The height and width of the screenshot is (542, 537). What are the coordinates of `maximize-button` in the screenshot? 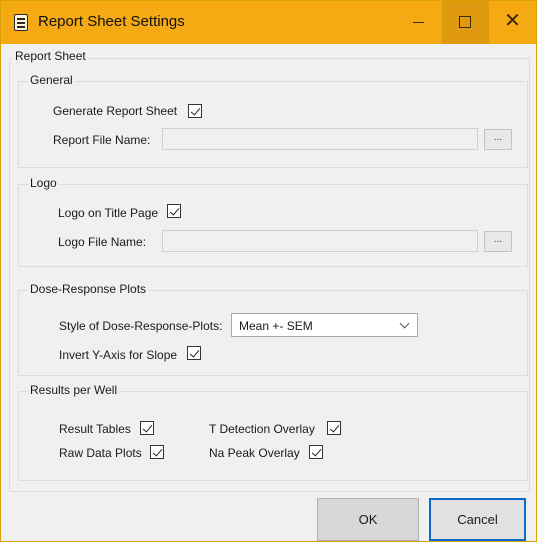 It's located at (465, 22).